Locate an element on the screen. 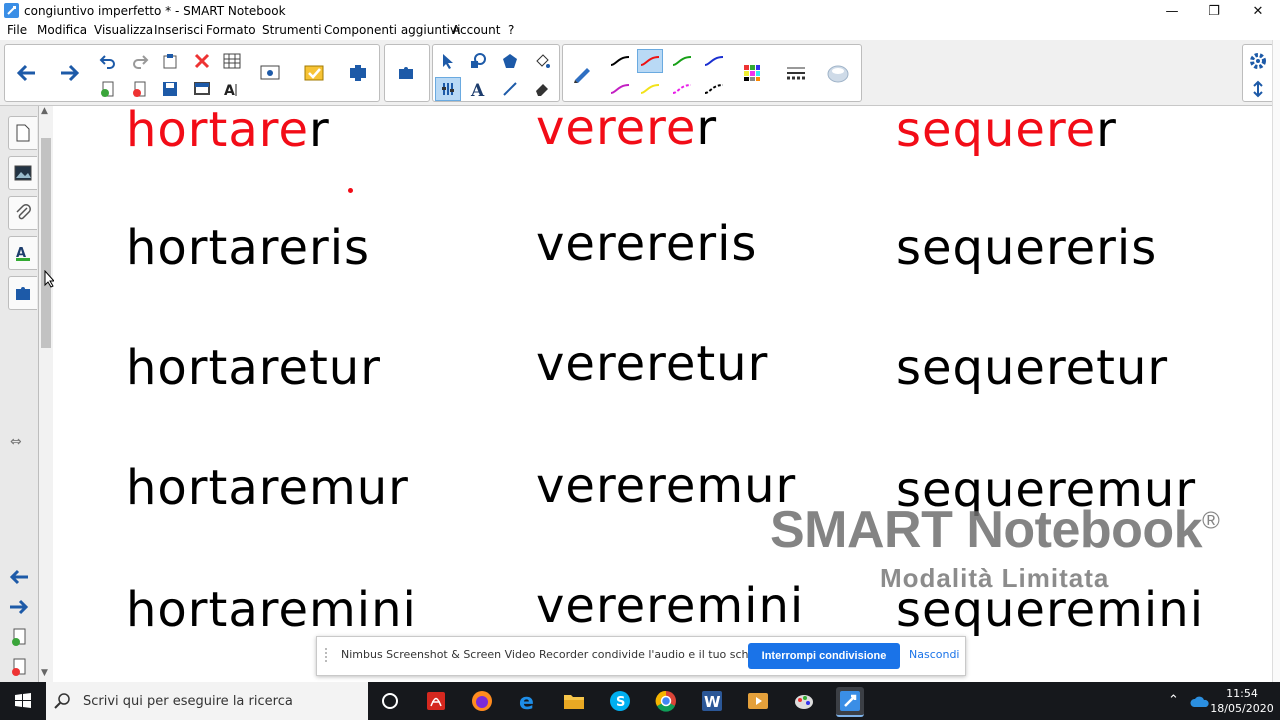 This screenshot has width=1280, height=720. fill-effects-icon is located at coordinates (838, 73).